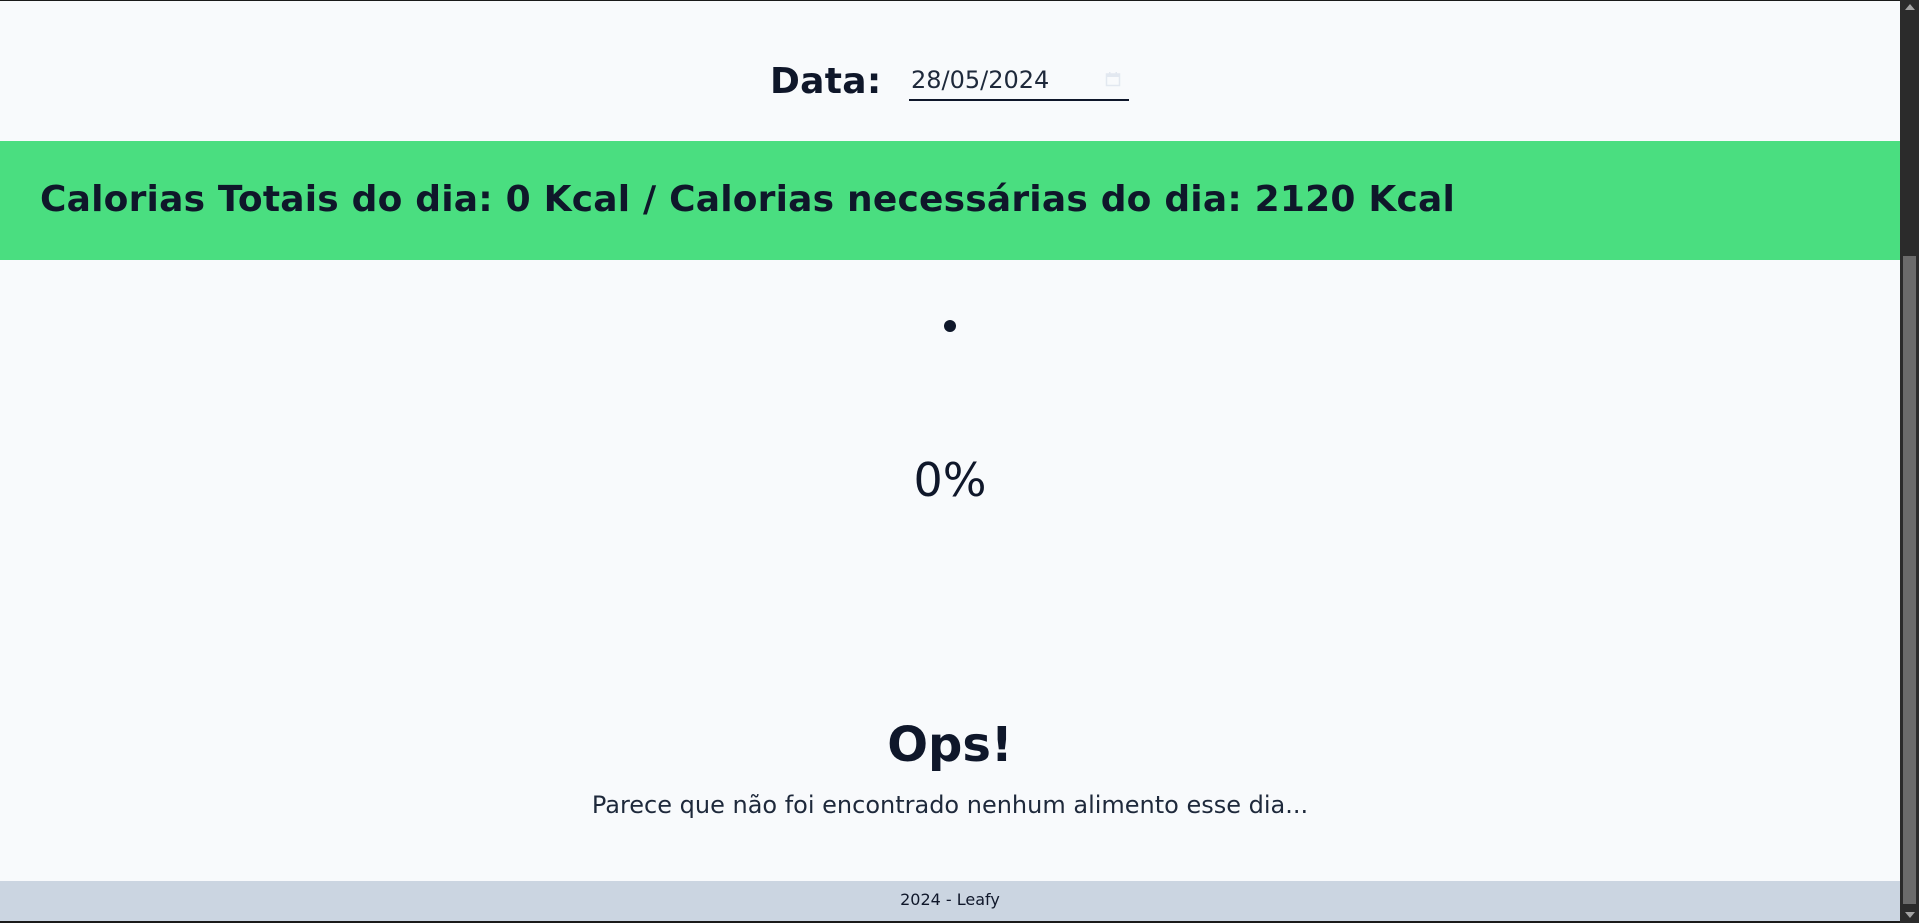  What do you see at coordinates (1910, 915) in the screenshot?
I see `scroll-down-icon` at bounding box center [1910, 915].